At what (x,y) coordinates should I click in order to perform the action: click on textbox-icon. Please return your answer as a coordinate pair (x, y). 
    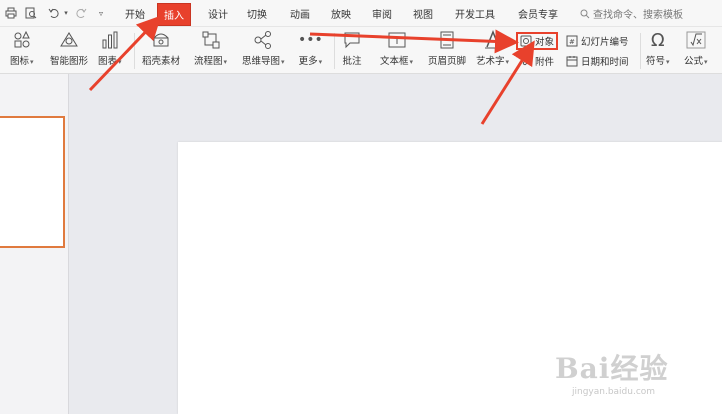
    Looking at the image, I should click on (397, 40).